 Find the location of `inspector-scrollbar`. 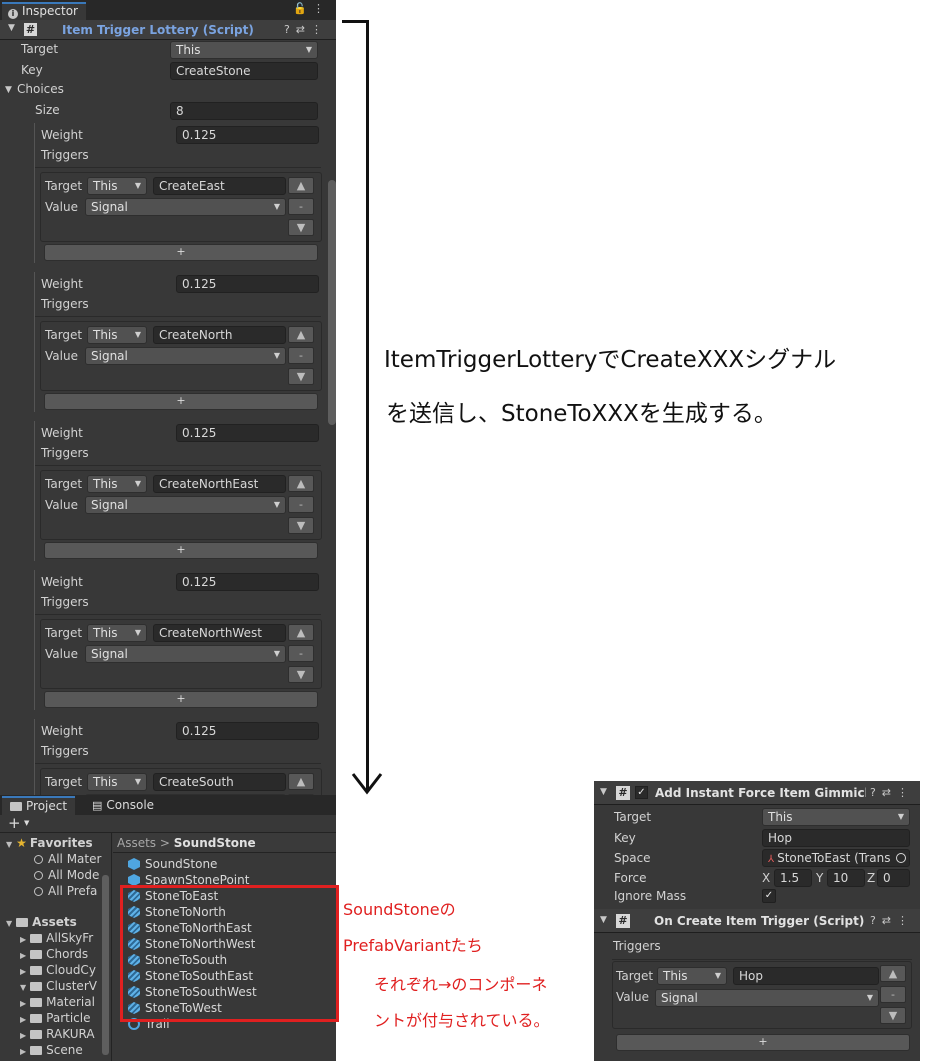

inspector-scrollbar is located at coordinates (332, 302).